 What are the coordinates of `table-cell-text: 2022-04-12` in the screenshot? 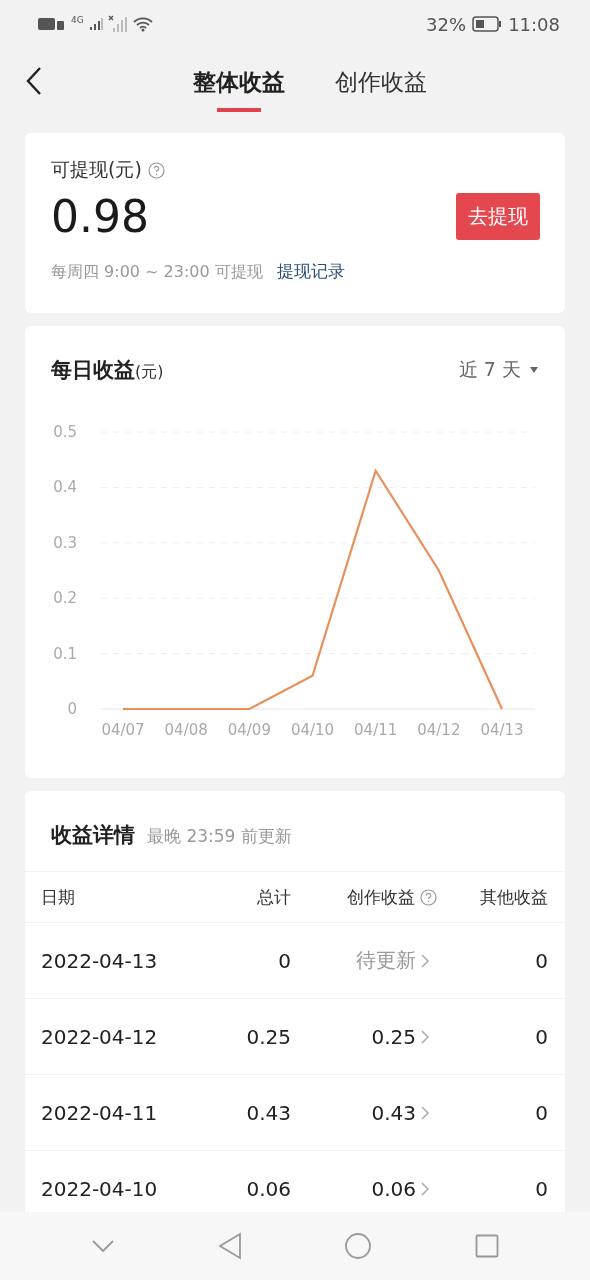 It's located at (100, 1036).